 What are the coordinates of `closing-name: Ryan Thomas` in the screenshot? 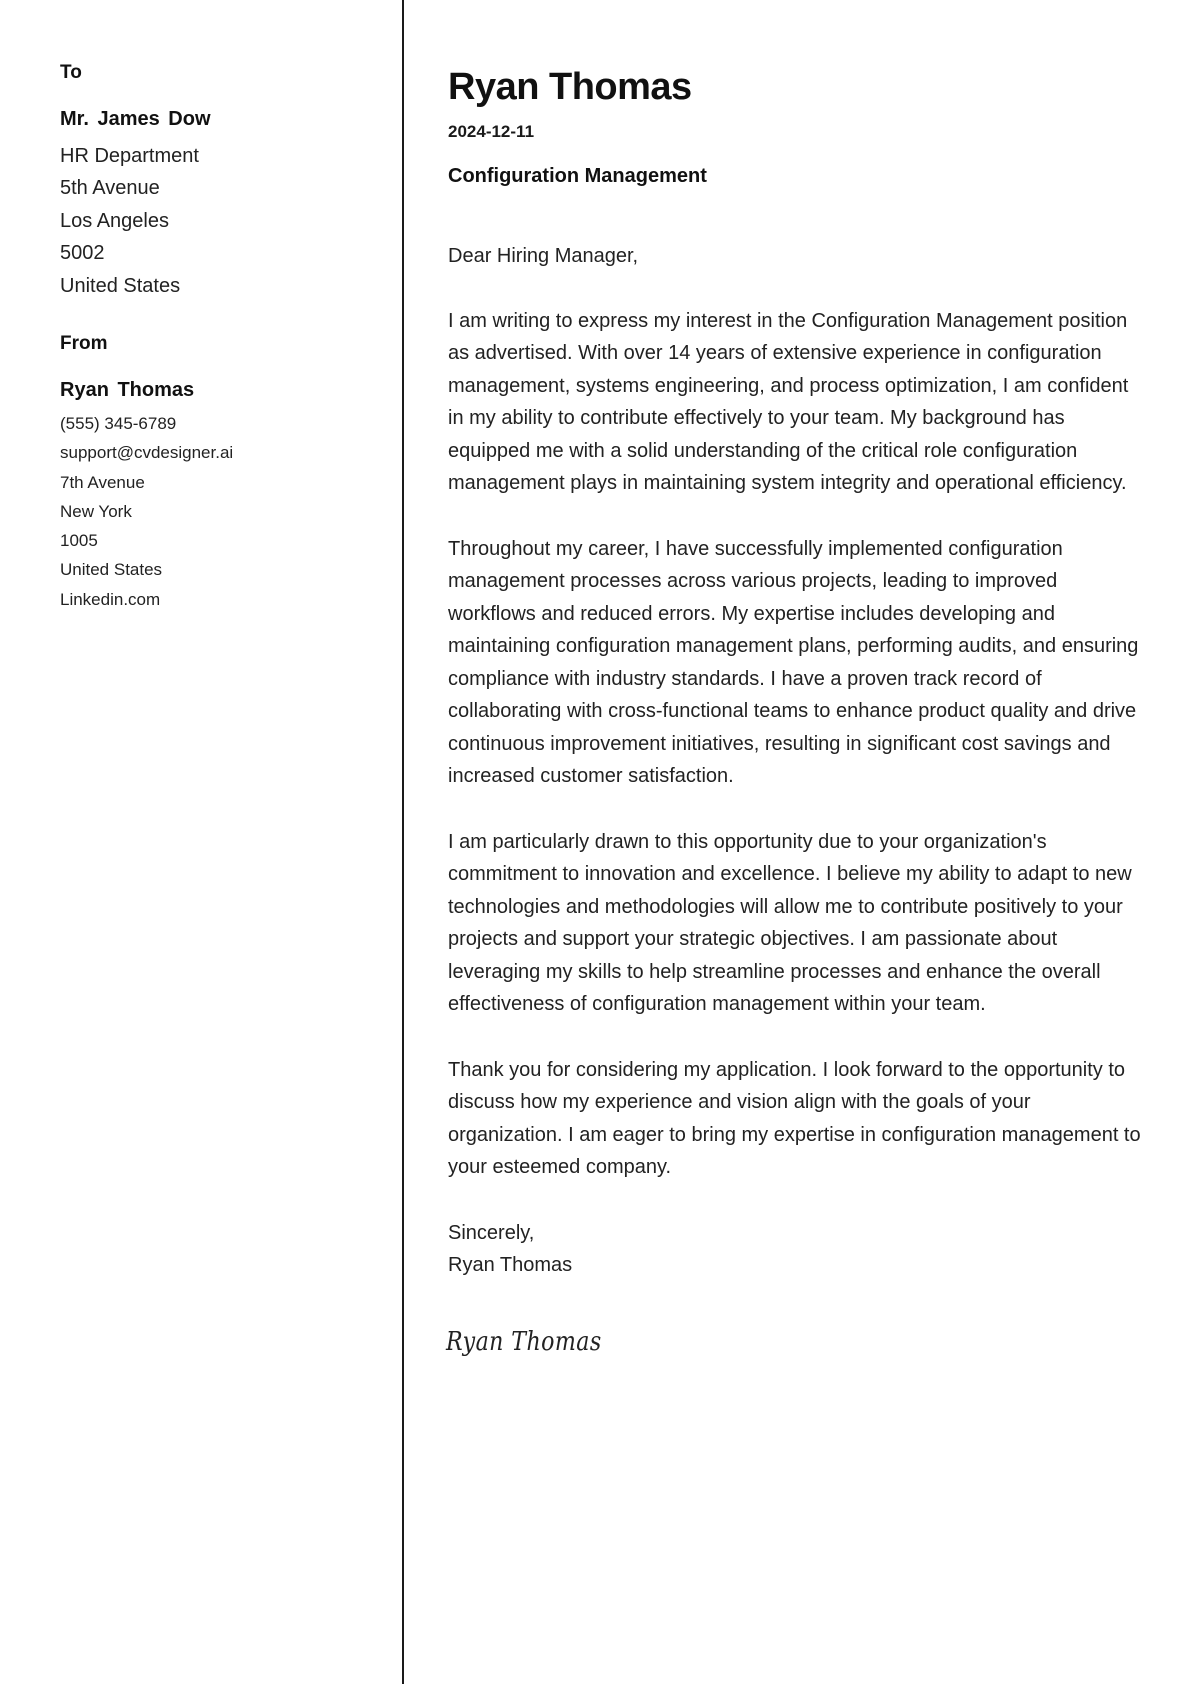 It's located at (510, 1265).